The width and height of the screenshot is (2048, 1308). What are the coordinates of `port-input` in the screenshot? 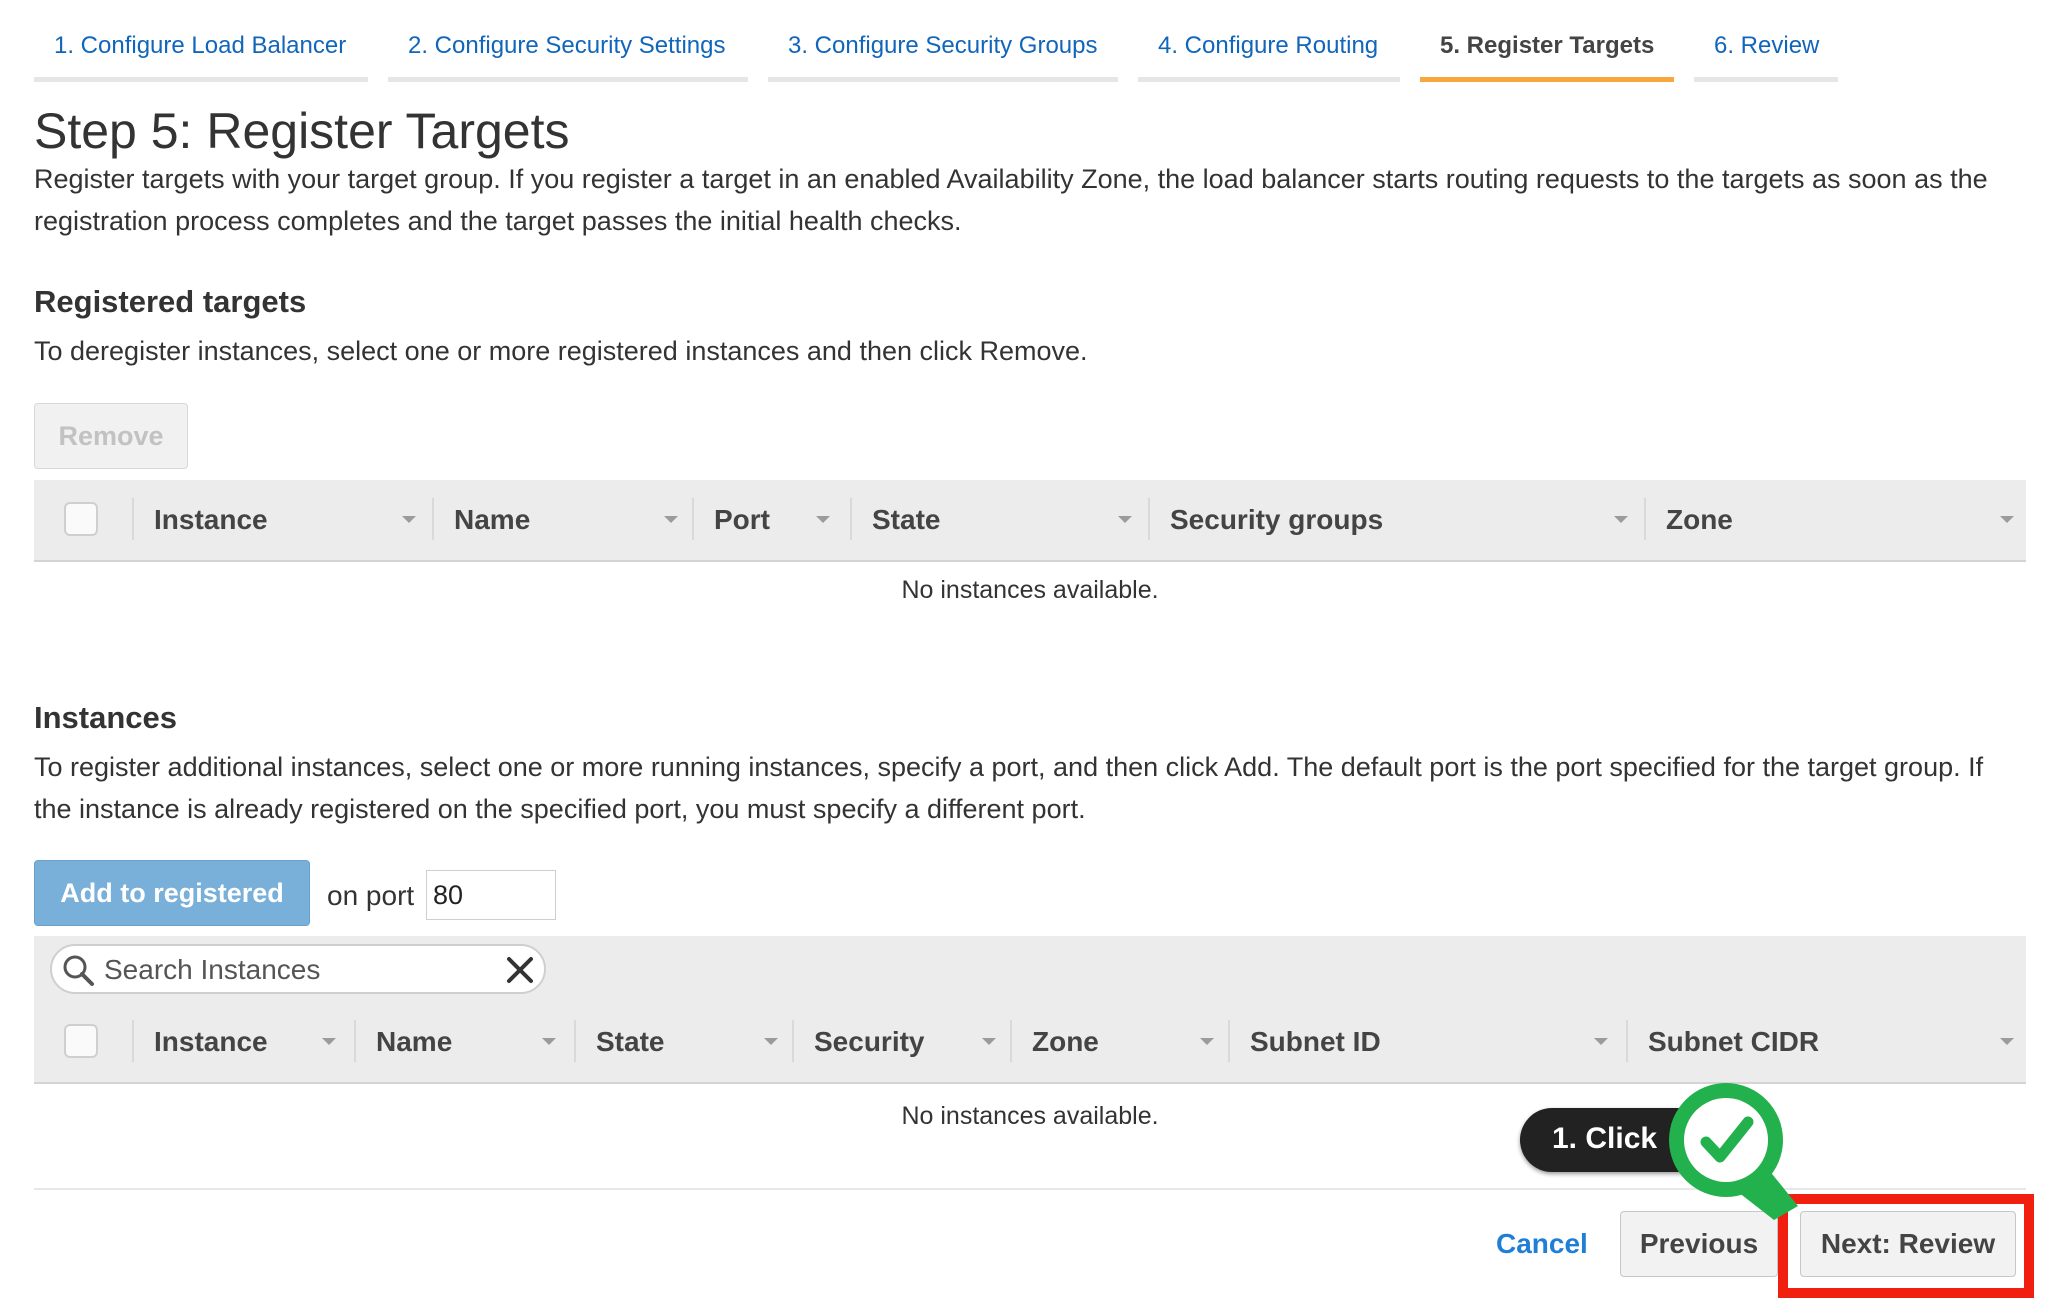 It's located at (491, 895).